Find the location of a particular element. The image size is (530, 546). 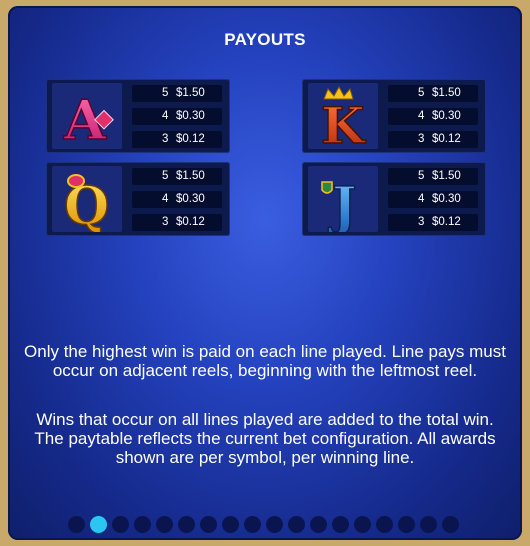

payout-card-k: K 5 $1.50 4 $0.30 3 $0.12 is located at coordinates (394, 117).